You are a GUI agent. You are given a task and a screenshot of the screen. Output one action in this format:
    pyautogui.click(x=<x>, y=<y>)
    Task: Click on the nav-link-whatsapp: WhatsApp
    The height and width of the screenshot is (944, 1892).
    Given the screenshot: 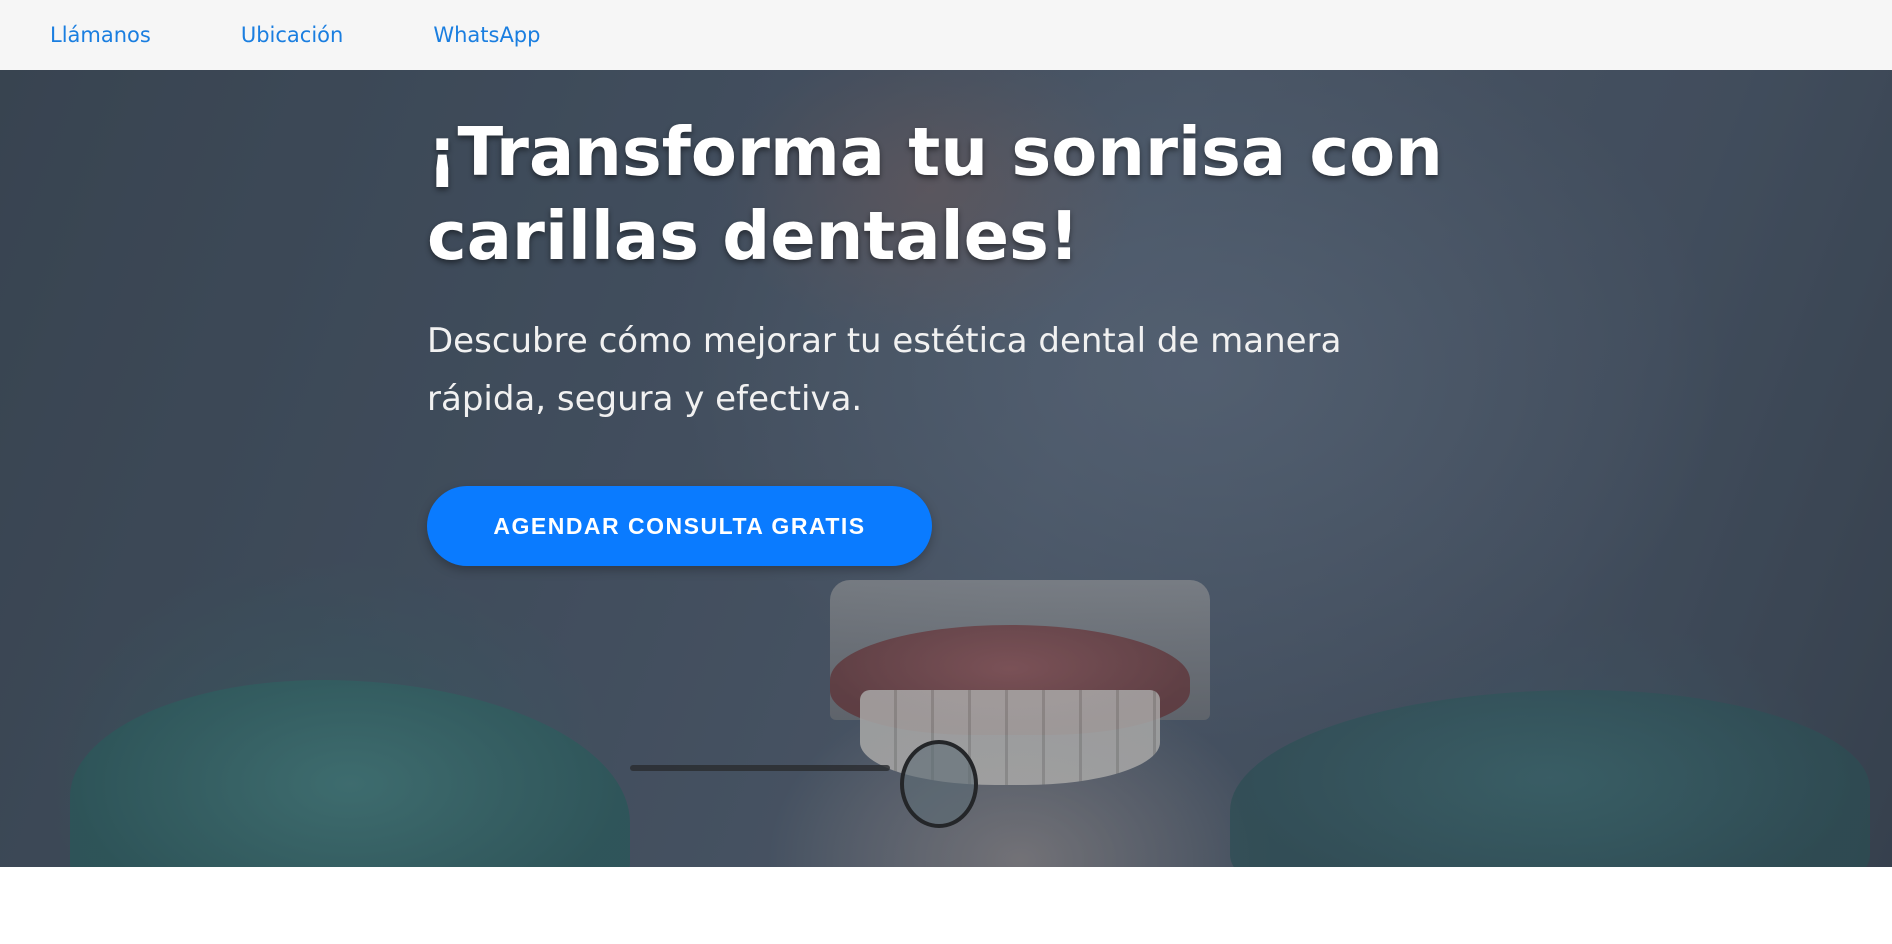 What is the action you would take?
    pyautogui.click(x=486, y=35)
    